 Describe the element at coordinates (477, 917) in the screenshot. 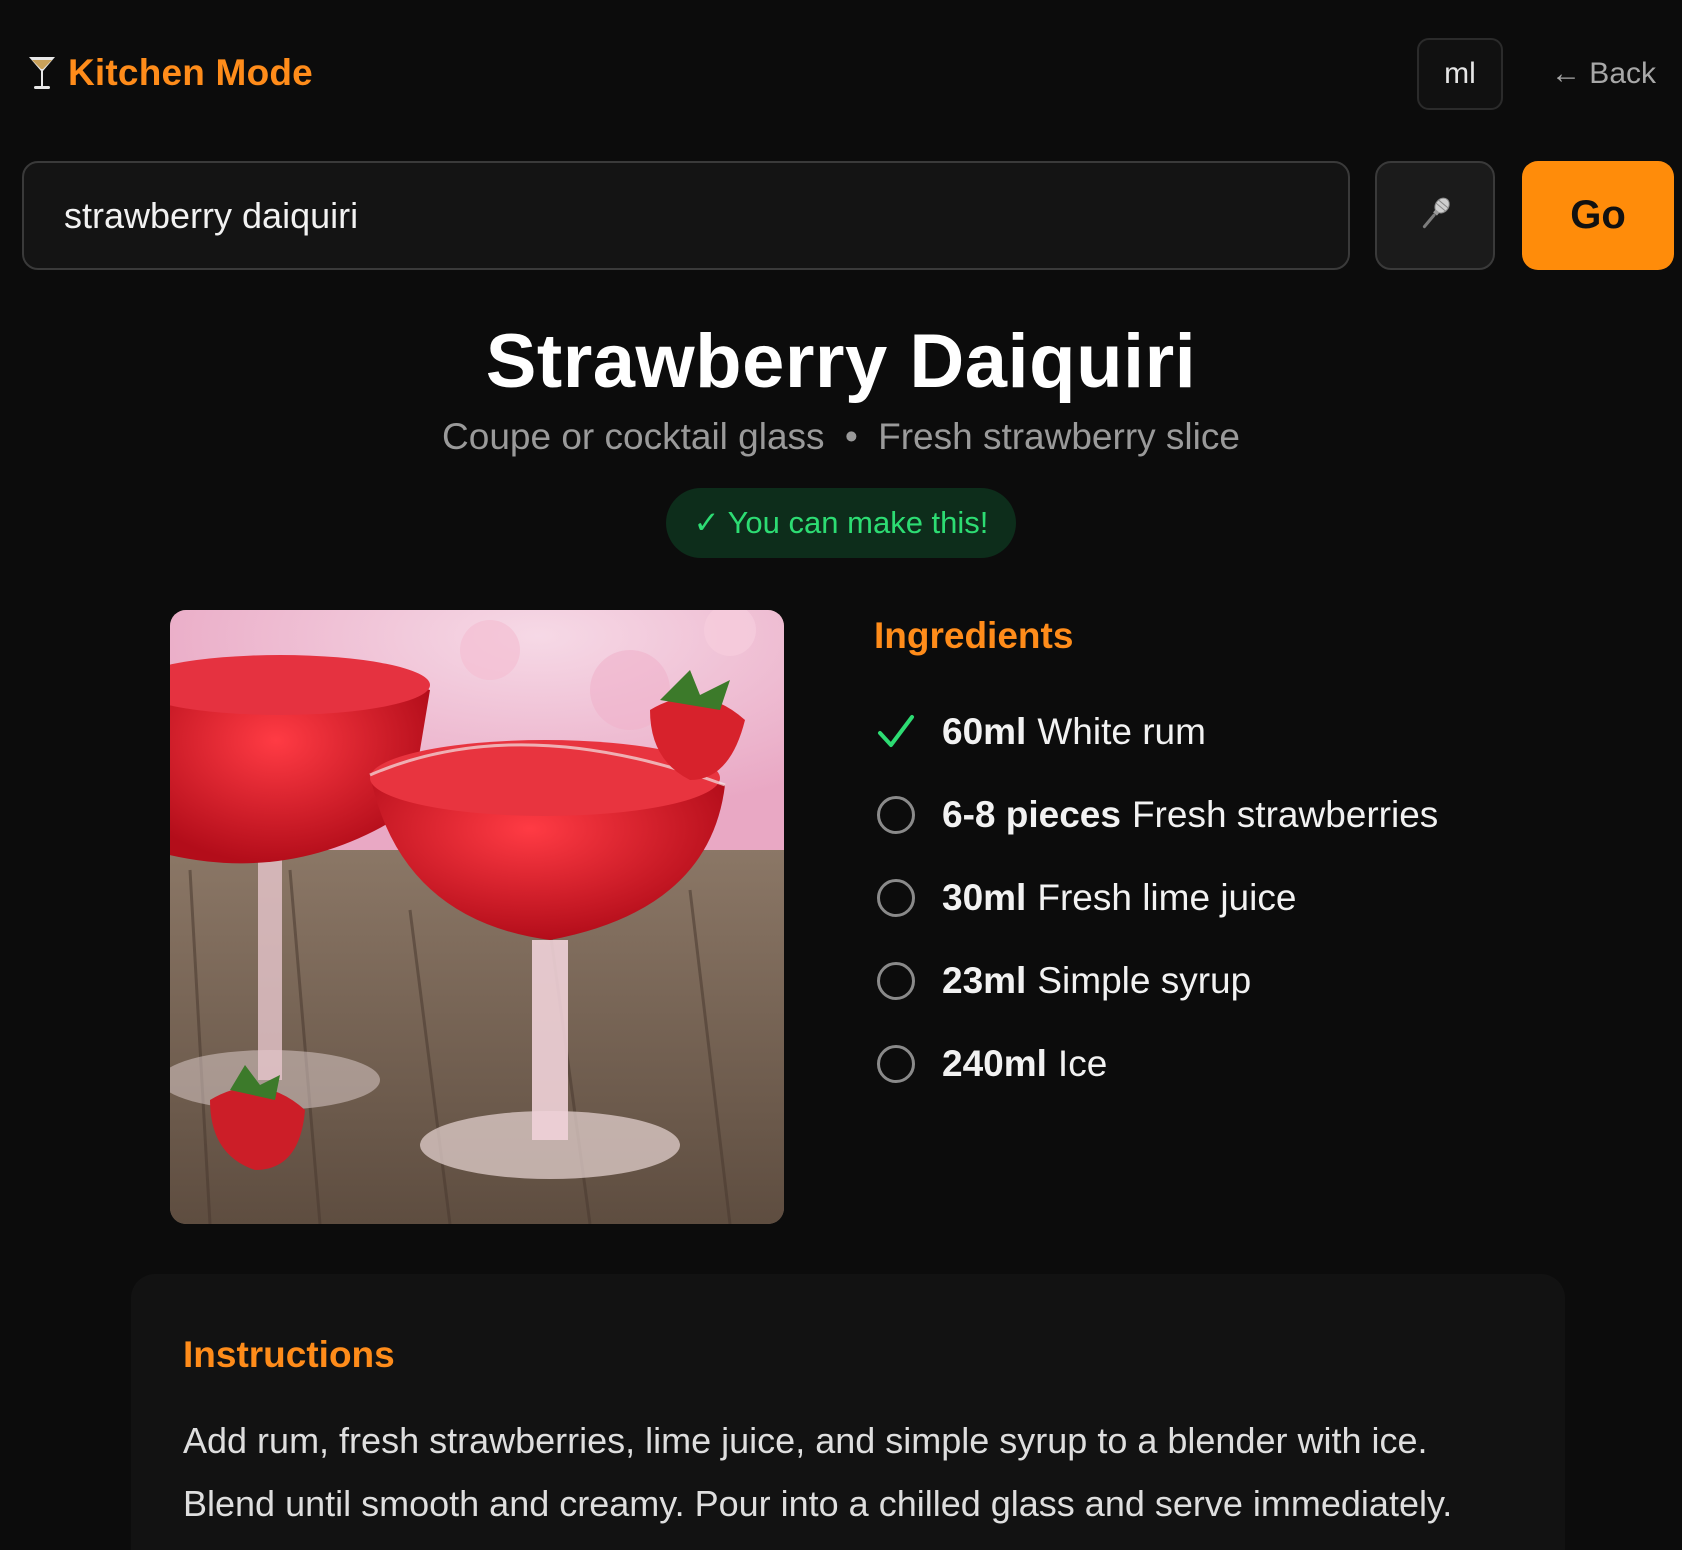

I see `cocktail-photo` at that location.